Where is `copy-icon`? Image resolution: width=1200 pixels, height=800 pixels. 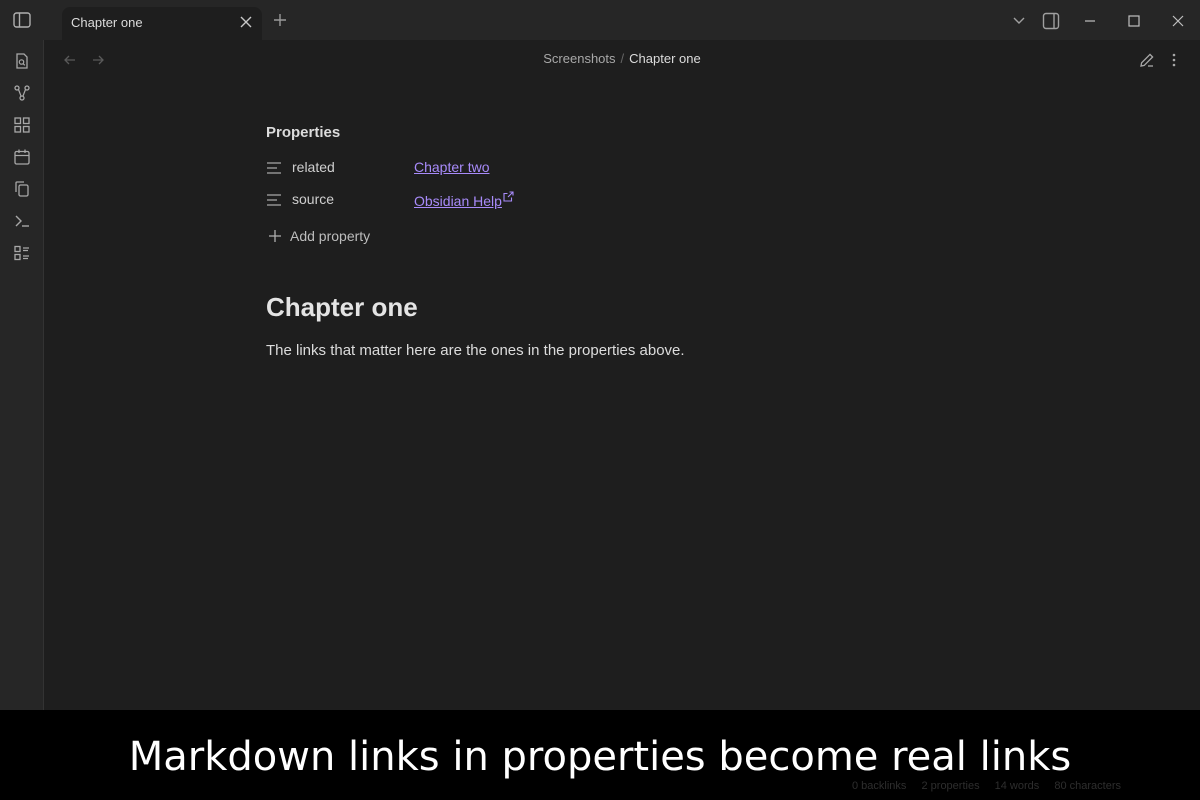 copy-icon is located at coordinates (22, 189).